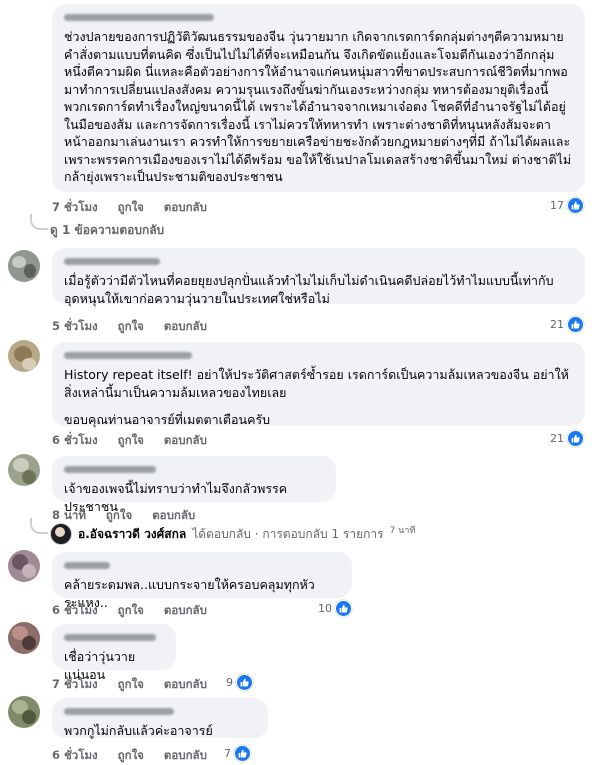 Image resolution: width=600 pixels, height=765 pixels. I want to click on reaction-count: 17, so click(567, 205).